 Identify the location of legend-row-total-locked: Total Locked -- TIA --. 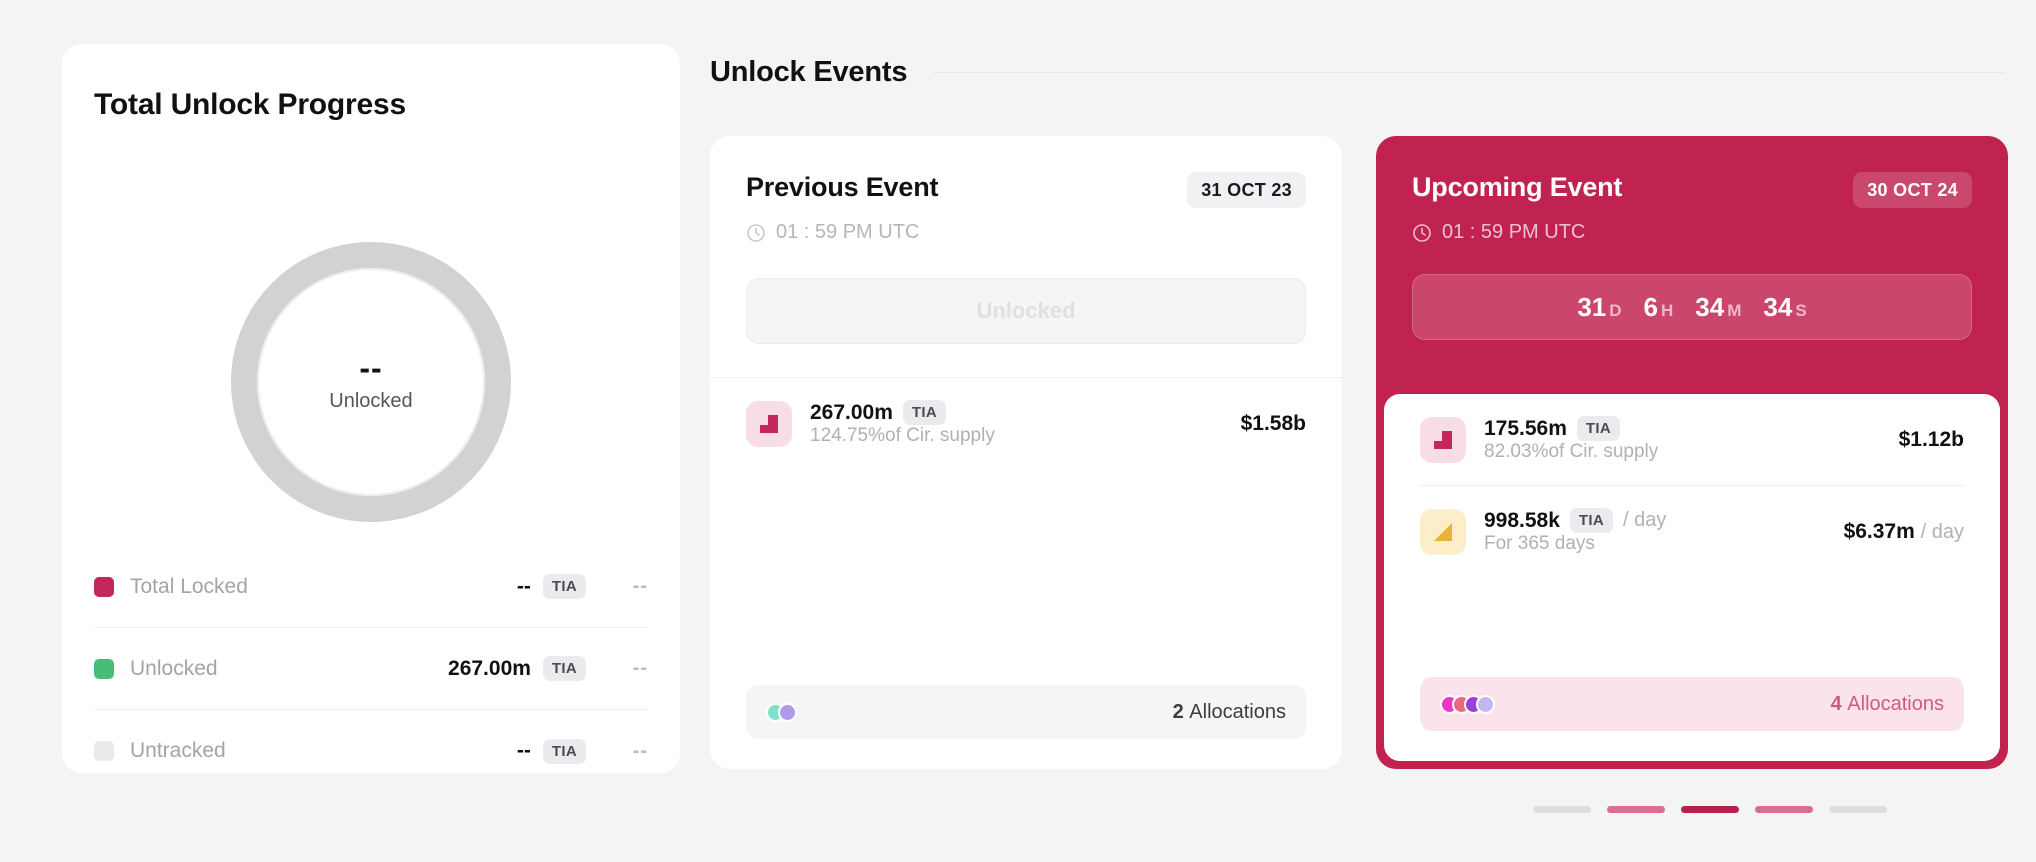
(371, 587).